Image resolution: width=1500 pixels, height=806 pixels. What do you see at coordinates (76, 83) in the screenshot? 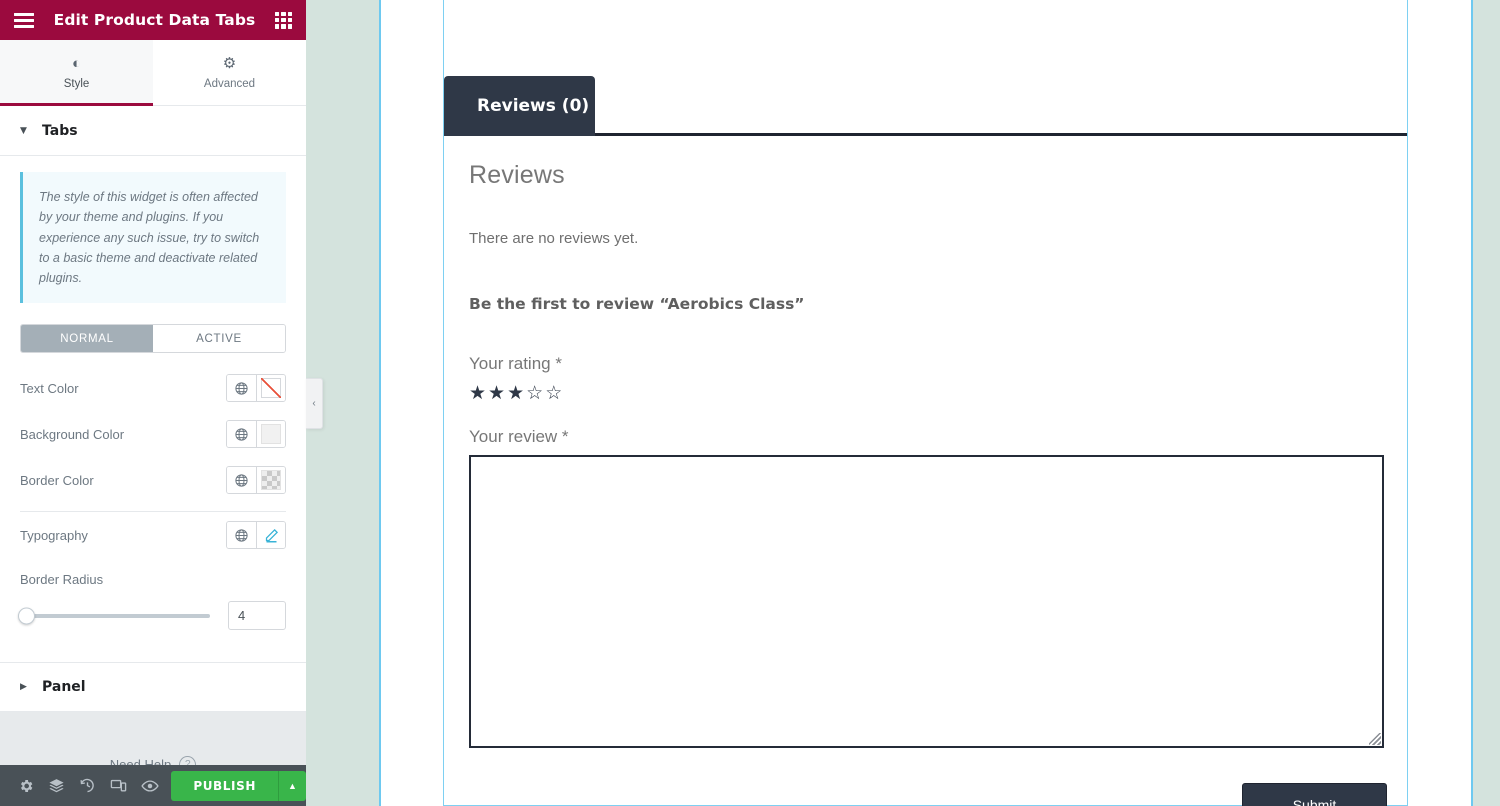
I see `tab-style-label: Style` at bounding box center [76, 83].